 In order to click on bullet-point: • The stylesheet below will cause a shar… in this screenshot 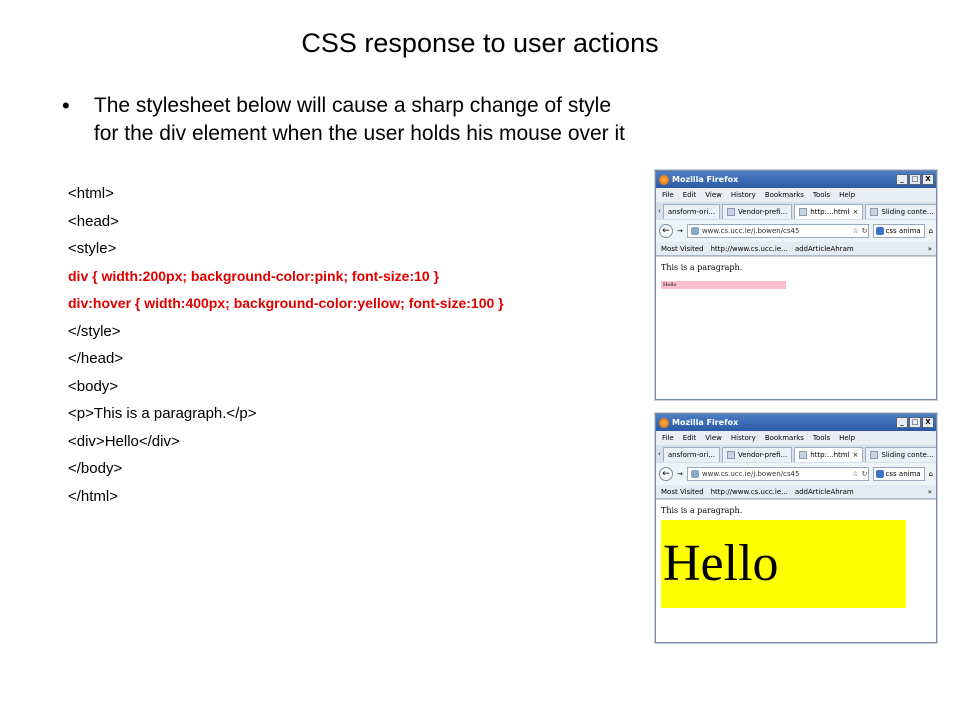, I will do `click(347, 120)`.